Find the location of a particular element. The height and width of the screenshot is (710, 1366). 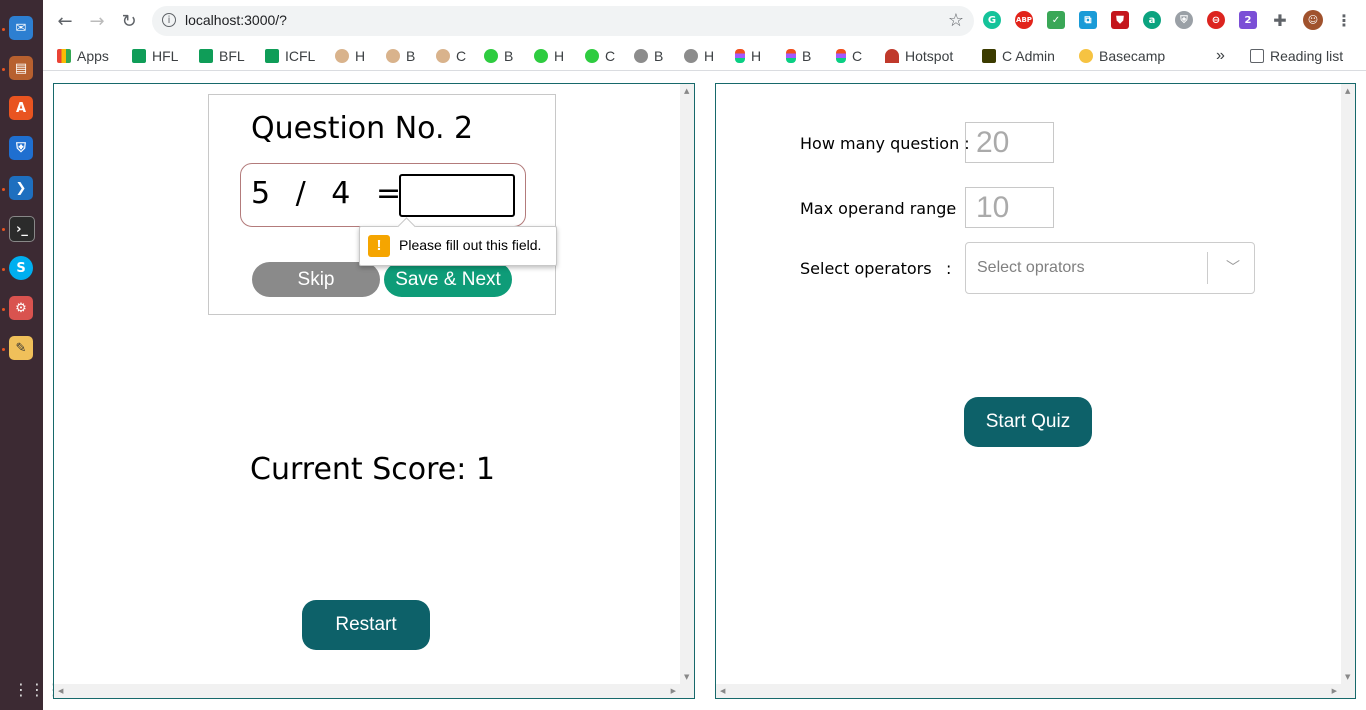

chevron-down-icon: ﹀ is located at coordinates (1233, 267).